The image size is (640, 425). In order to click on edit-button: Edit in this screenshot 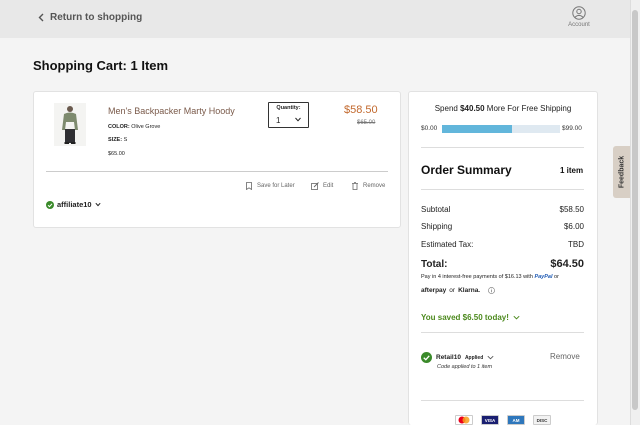, I will do `click(322, 186)`.